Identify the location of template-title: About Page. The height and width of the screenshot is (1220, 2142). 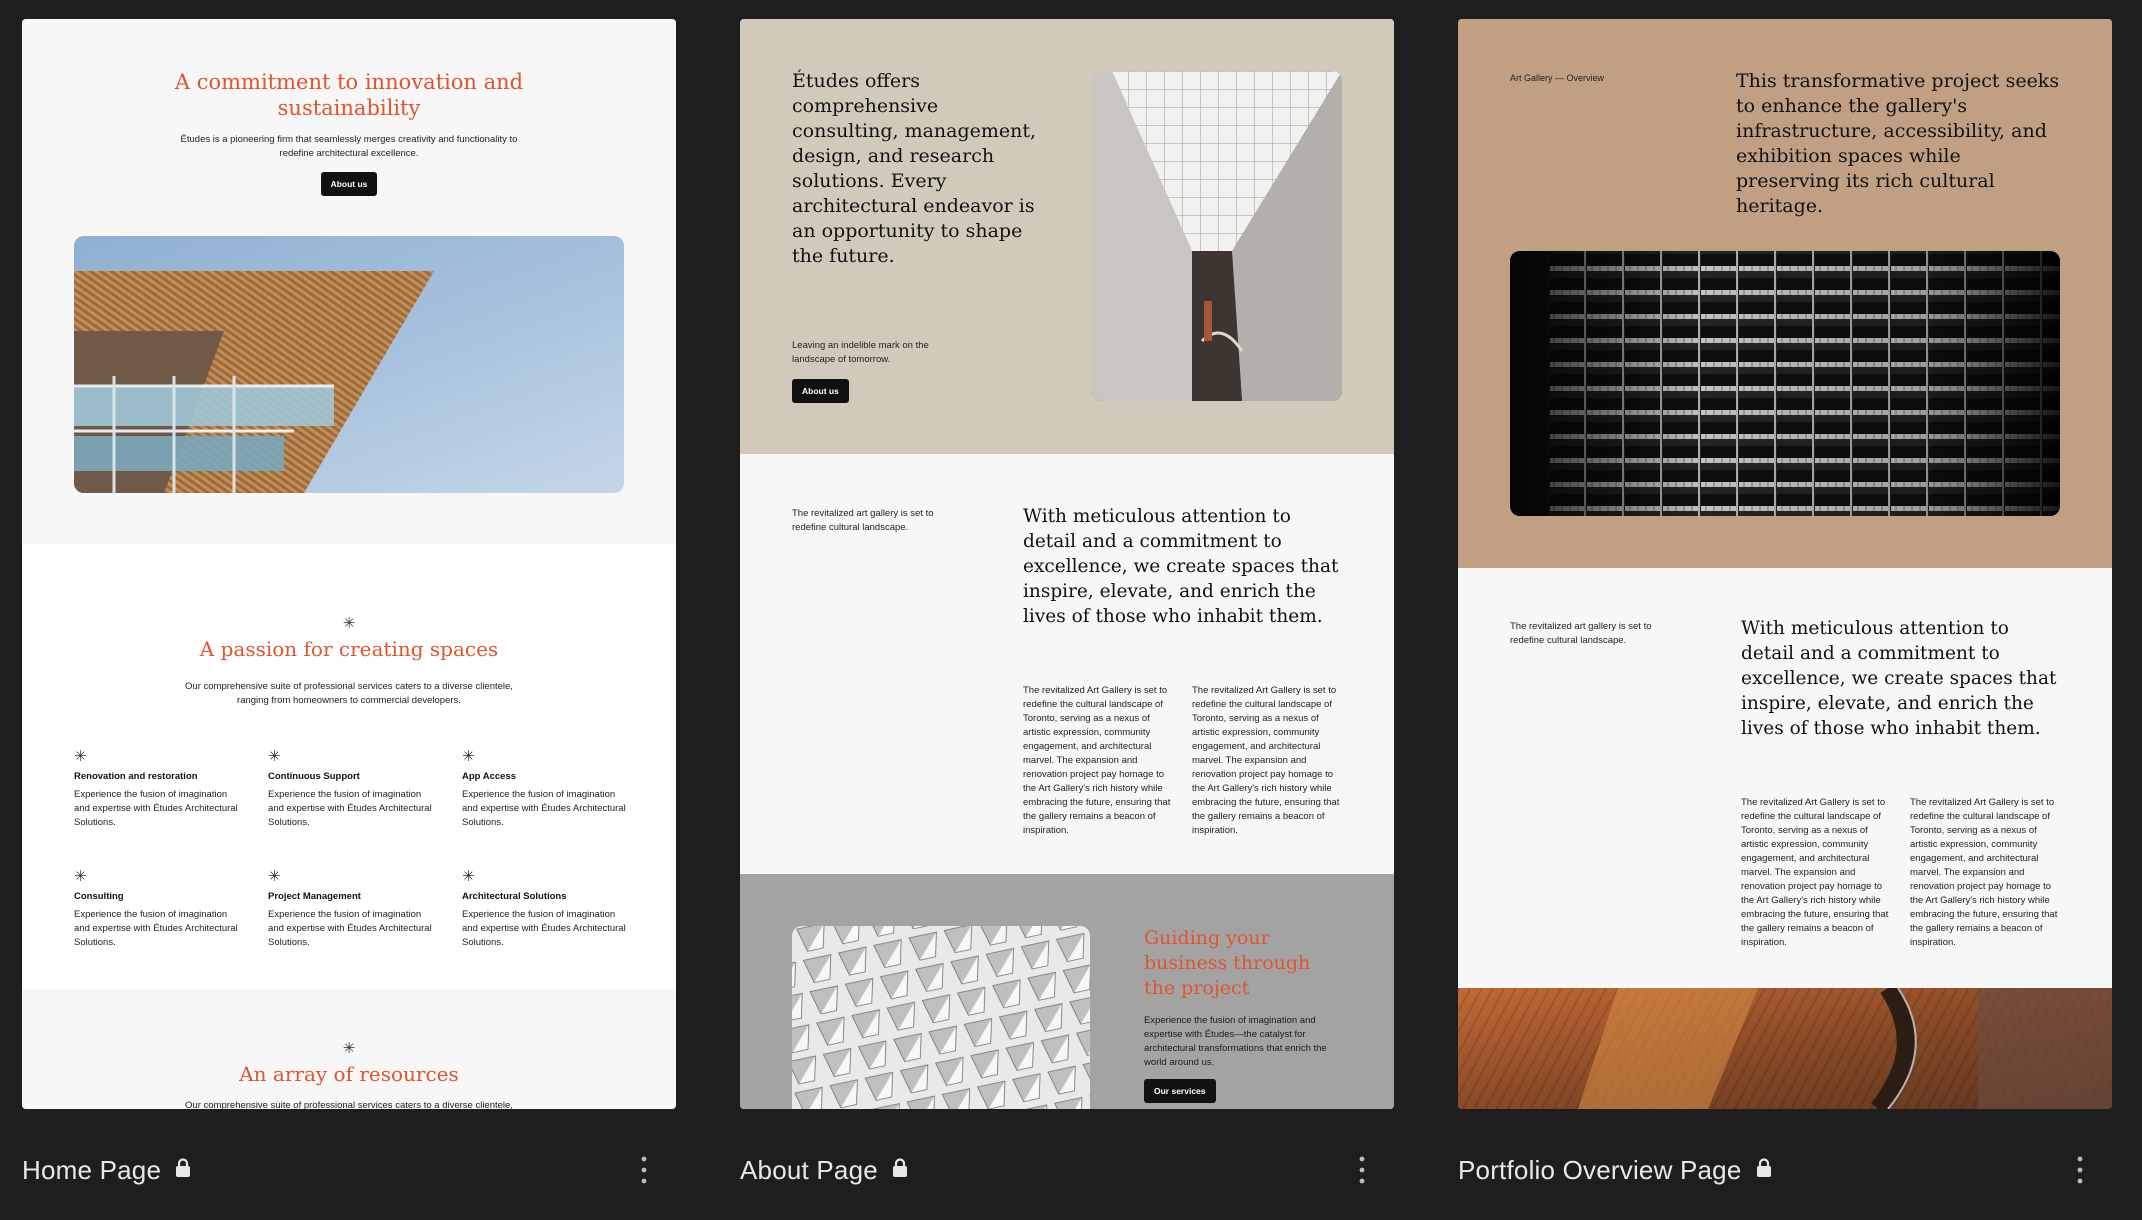
(809, 1170).